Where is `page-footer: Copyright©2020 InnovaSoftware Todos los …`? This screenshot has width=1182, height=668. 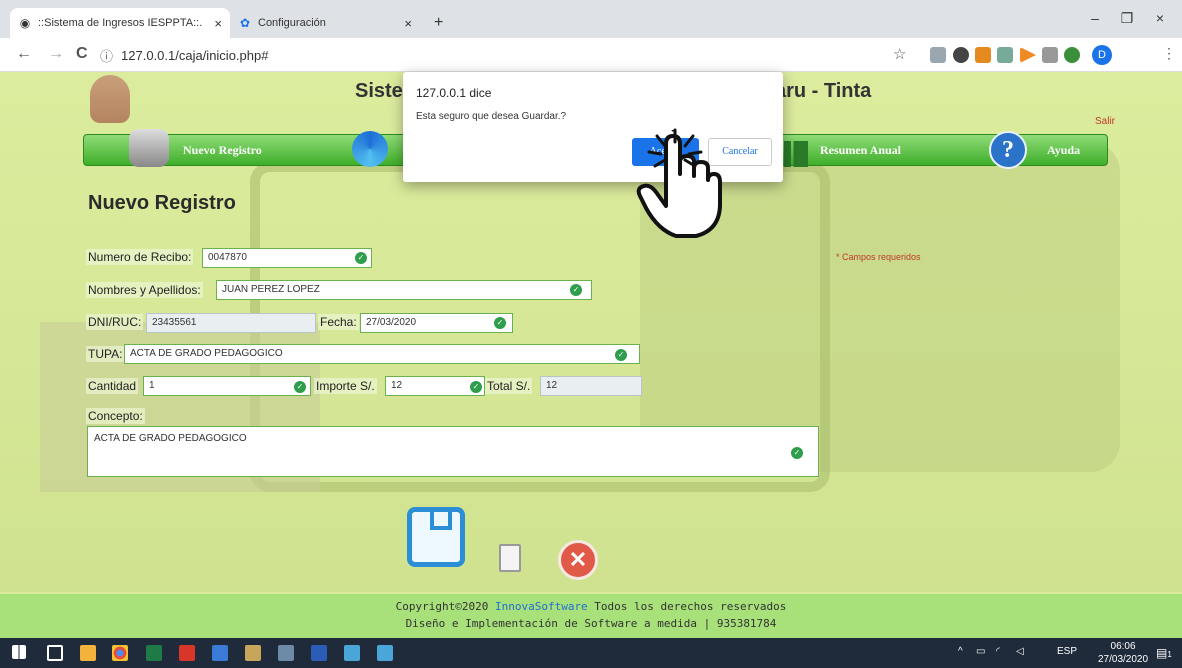 page-footer: Copyright©2020 InnovaSoftware Todos los … is located at coordinates (591, 616).